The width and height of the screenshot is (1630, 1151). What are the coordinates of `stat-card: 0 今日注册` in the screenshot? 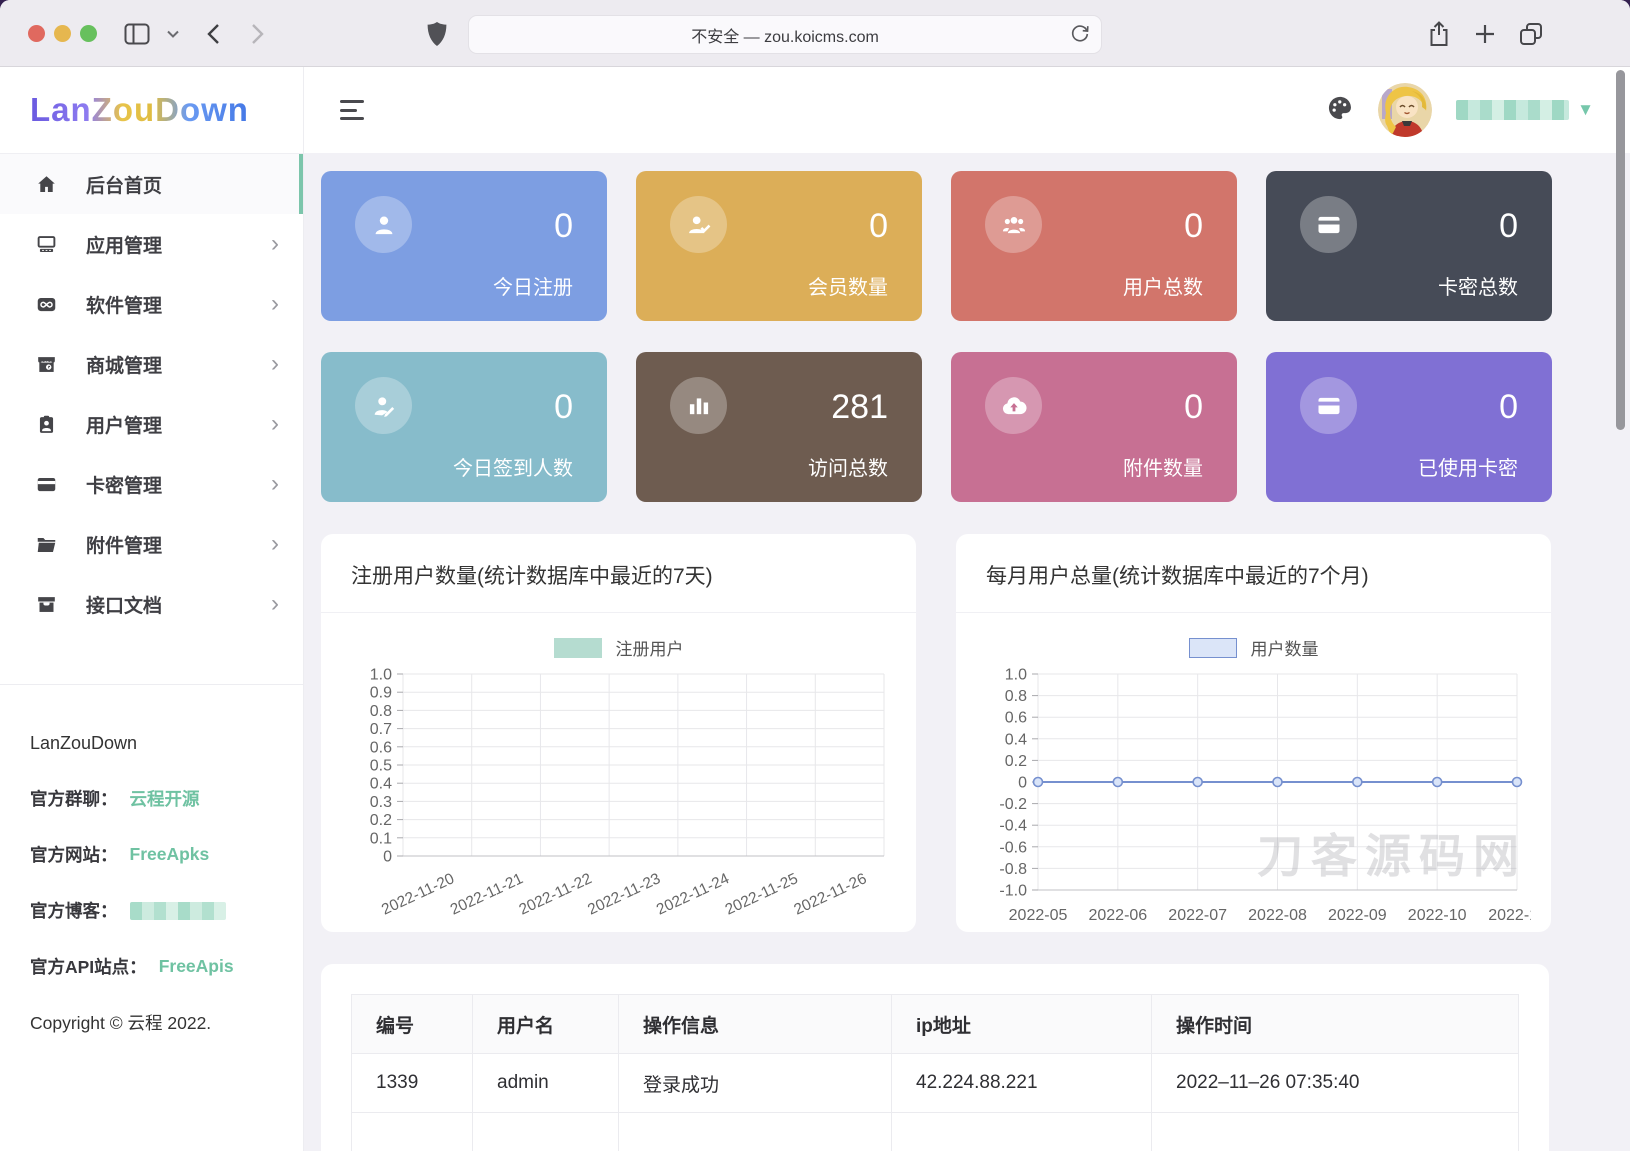 It's located at (464, 246).